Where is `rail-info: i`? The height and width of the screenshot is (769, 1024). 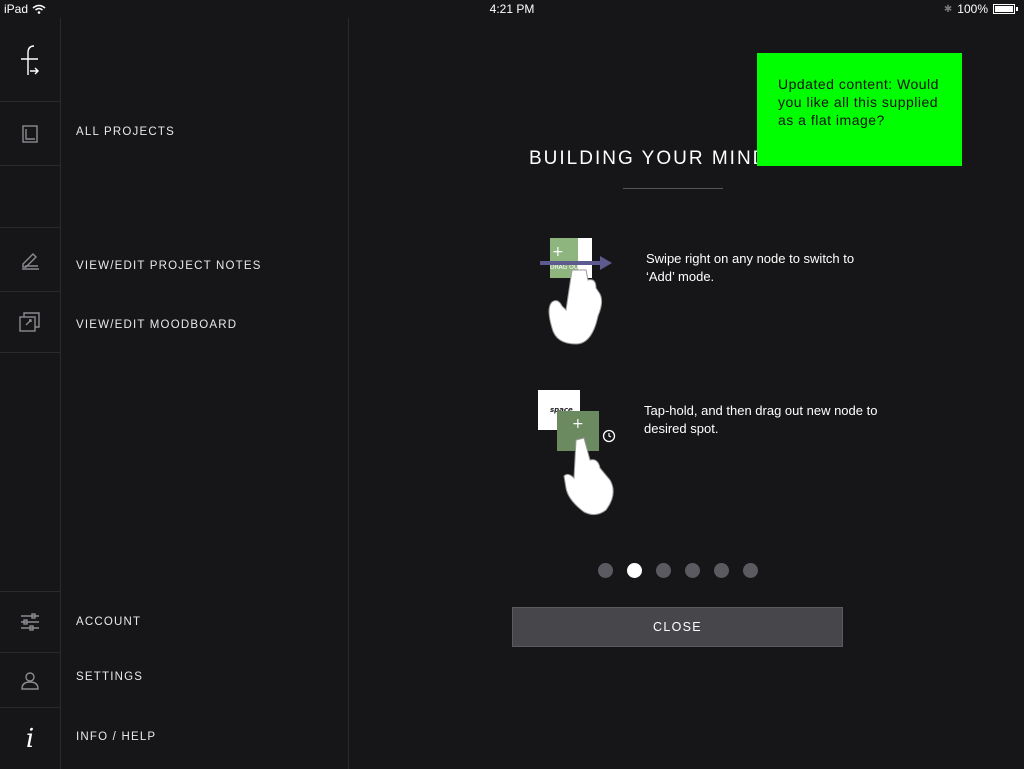
rail-info: i is located at coordinates (30, 738).